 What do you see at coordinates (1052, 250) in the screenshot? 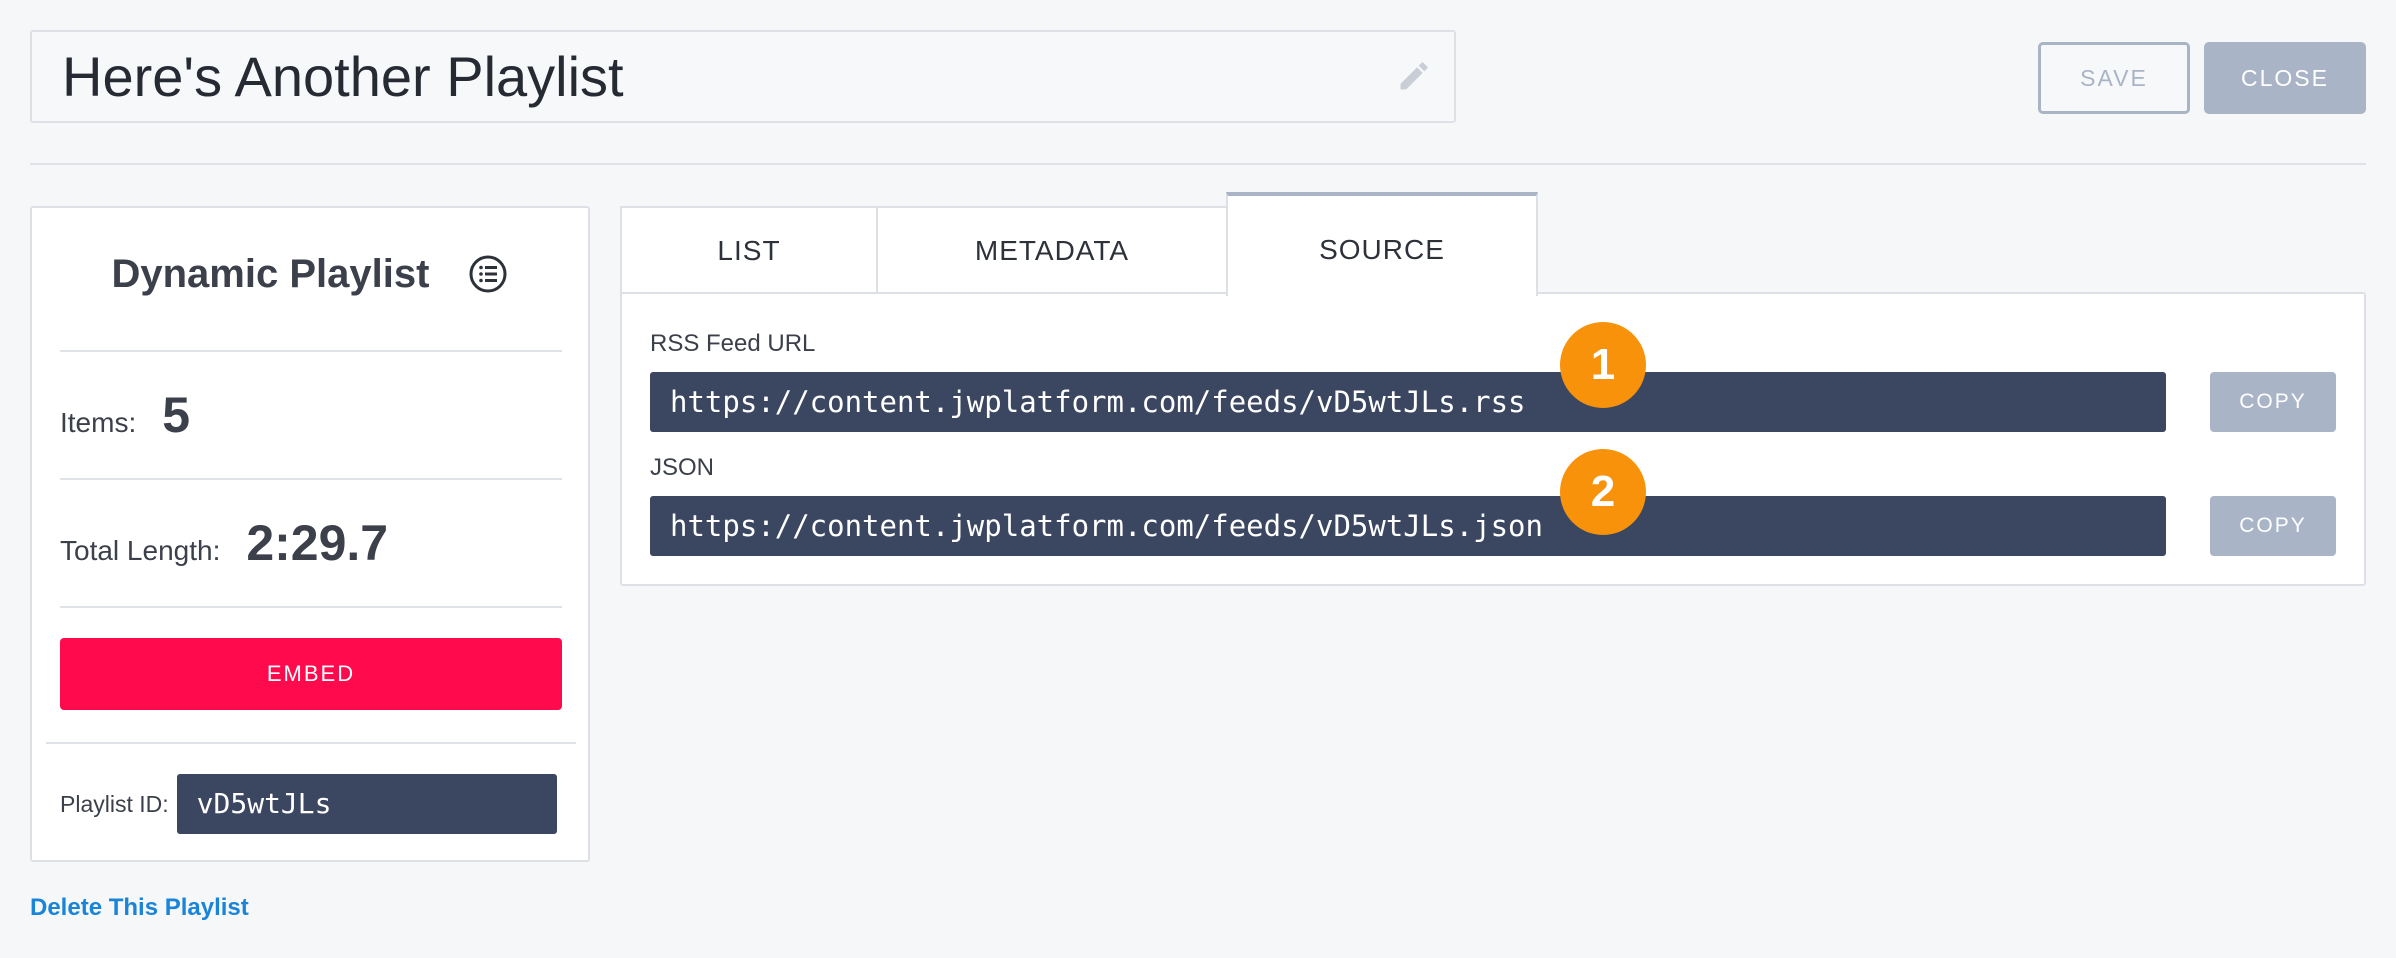
I see `tab-metadata: METADATA` at bounding box center [1052, 250].